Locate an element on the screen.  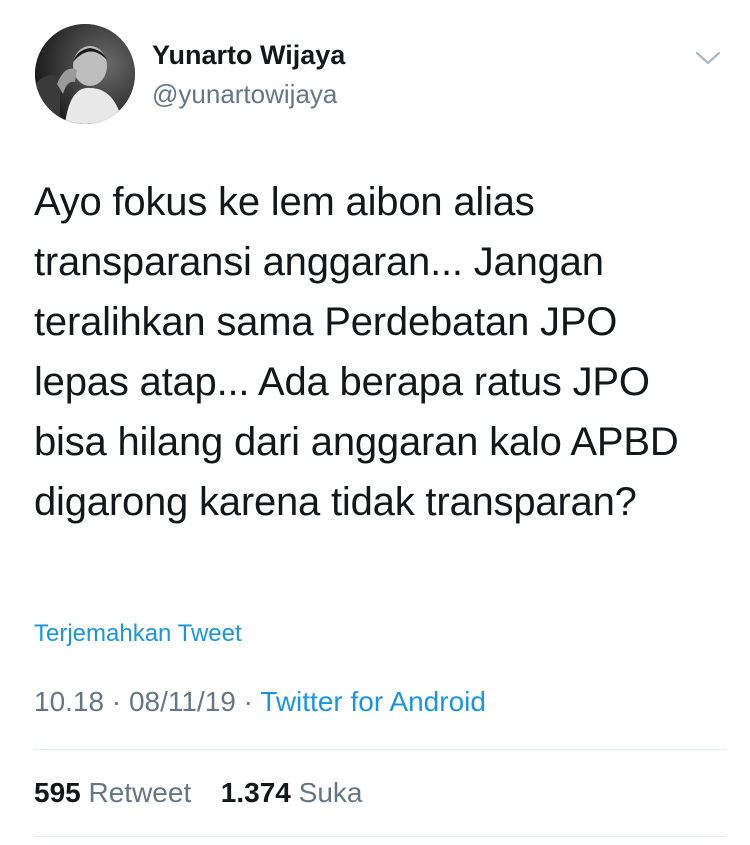
like-count: 1.374 is located at coordinates (255, 792).